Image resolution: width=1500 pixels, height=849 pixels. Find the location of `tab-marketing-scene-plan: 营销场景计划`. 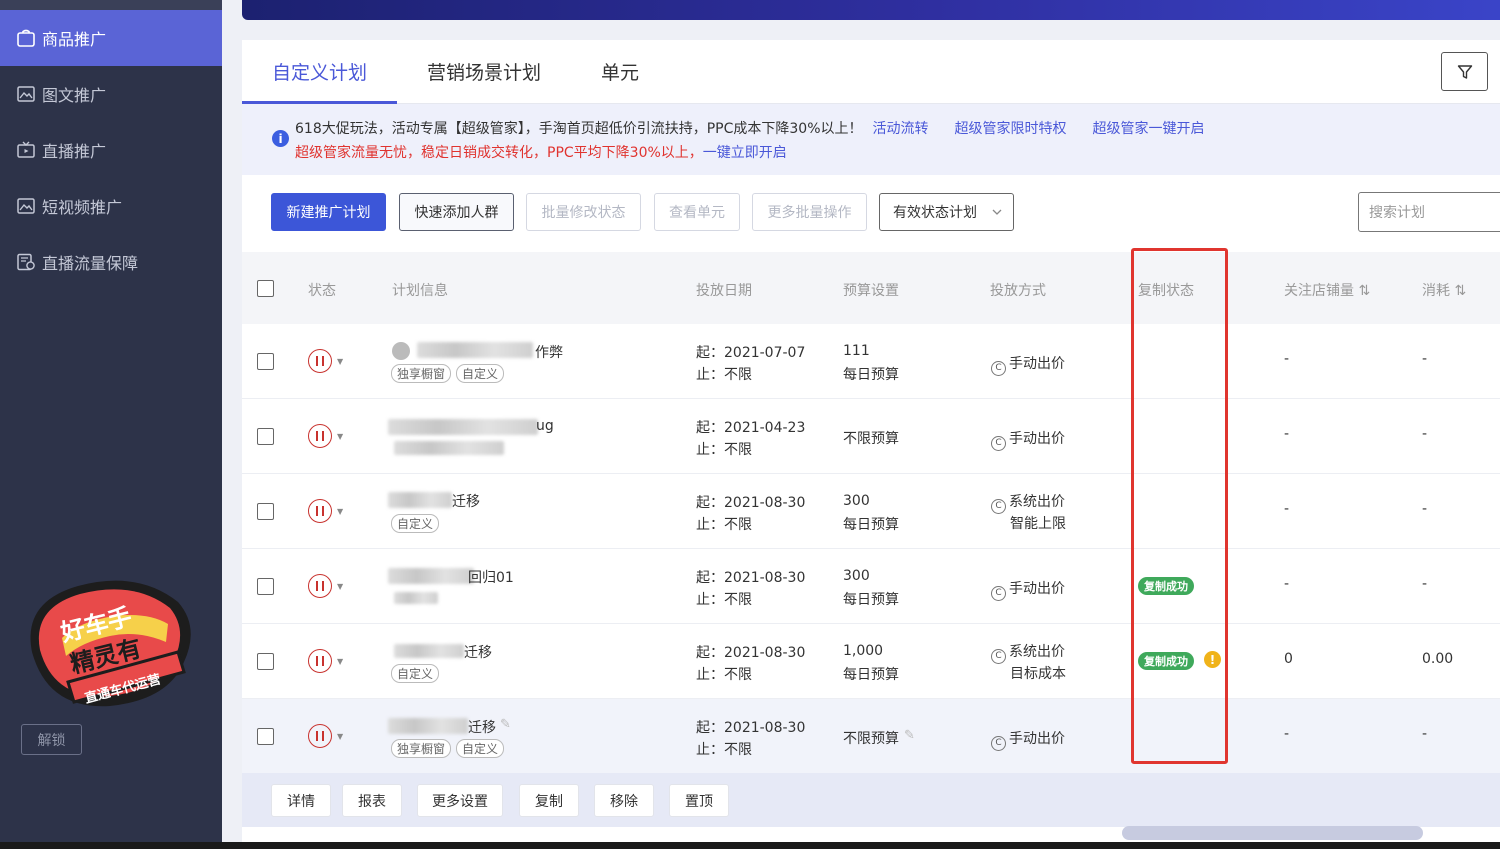

tab-marketing-scene-plan: 营销场景计划 is located at coordinates (484, 80).